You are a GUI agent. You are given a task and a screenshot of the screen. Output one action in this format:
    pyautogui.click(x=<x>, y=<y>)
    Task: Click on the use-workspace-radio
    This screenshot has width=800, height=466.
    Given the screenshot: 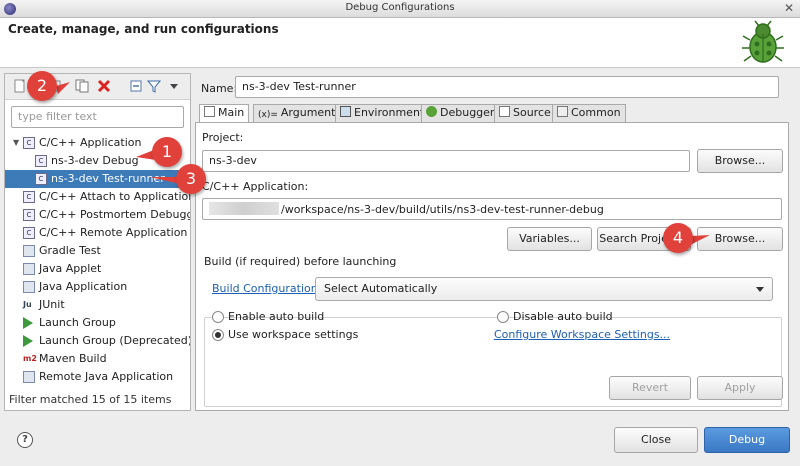 What is the action you would take?
    pyautogui.click(x=218, y=335)
    